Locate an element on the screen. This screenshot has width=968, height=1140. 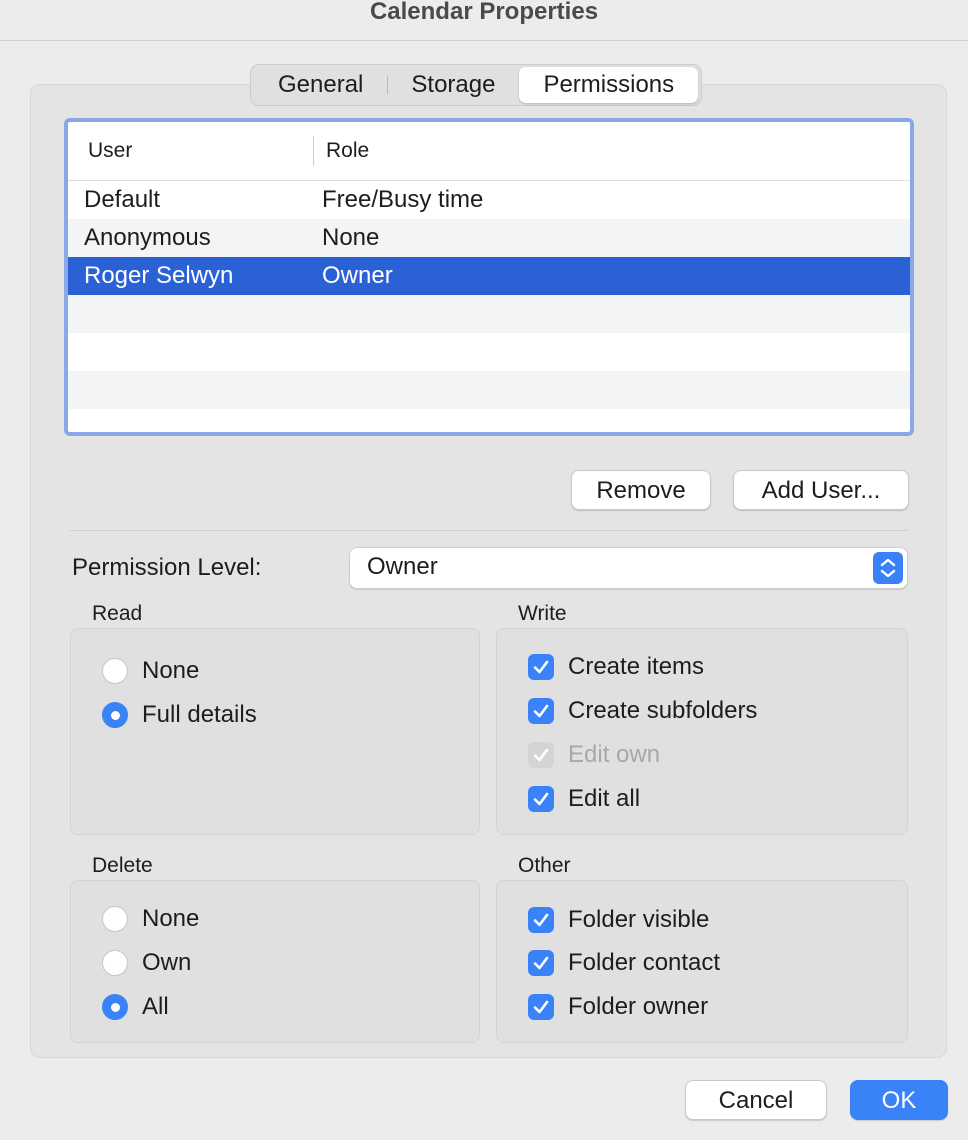
cell-role: Free/Busy time is located at coordinates (403, 199).